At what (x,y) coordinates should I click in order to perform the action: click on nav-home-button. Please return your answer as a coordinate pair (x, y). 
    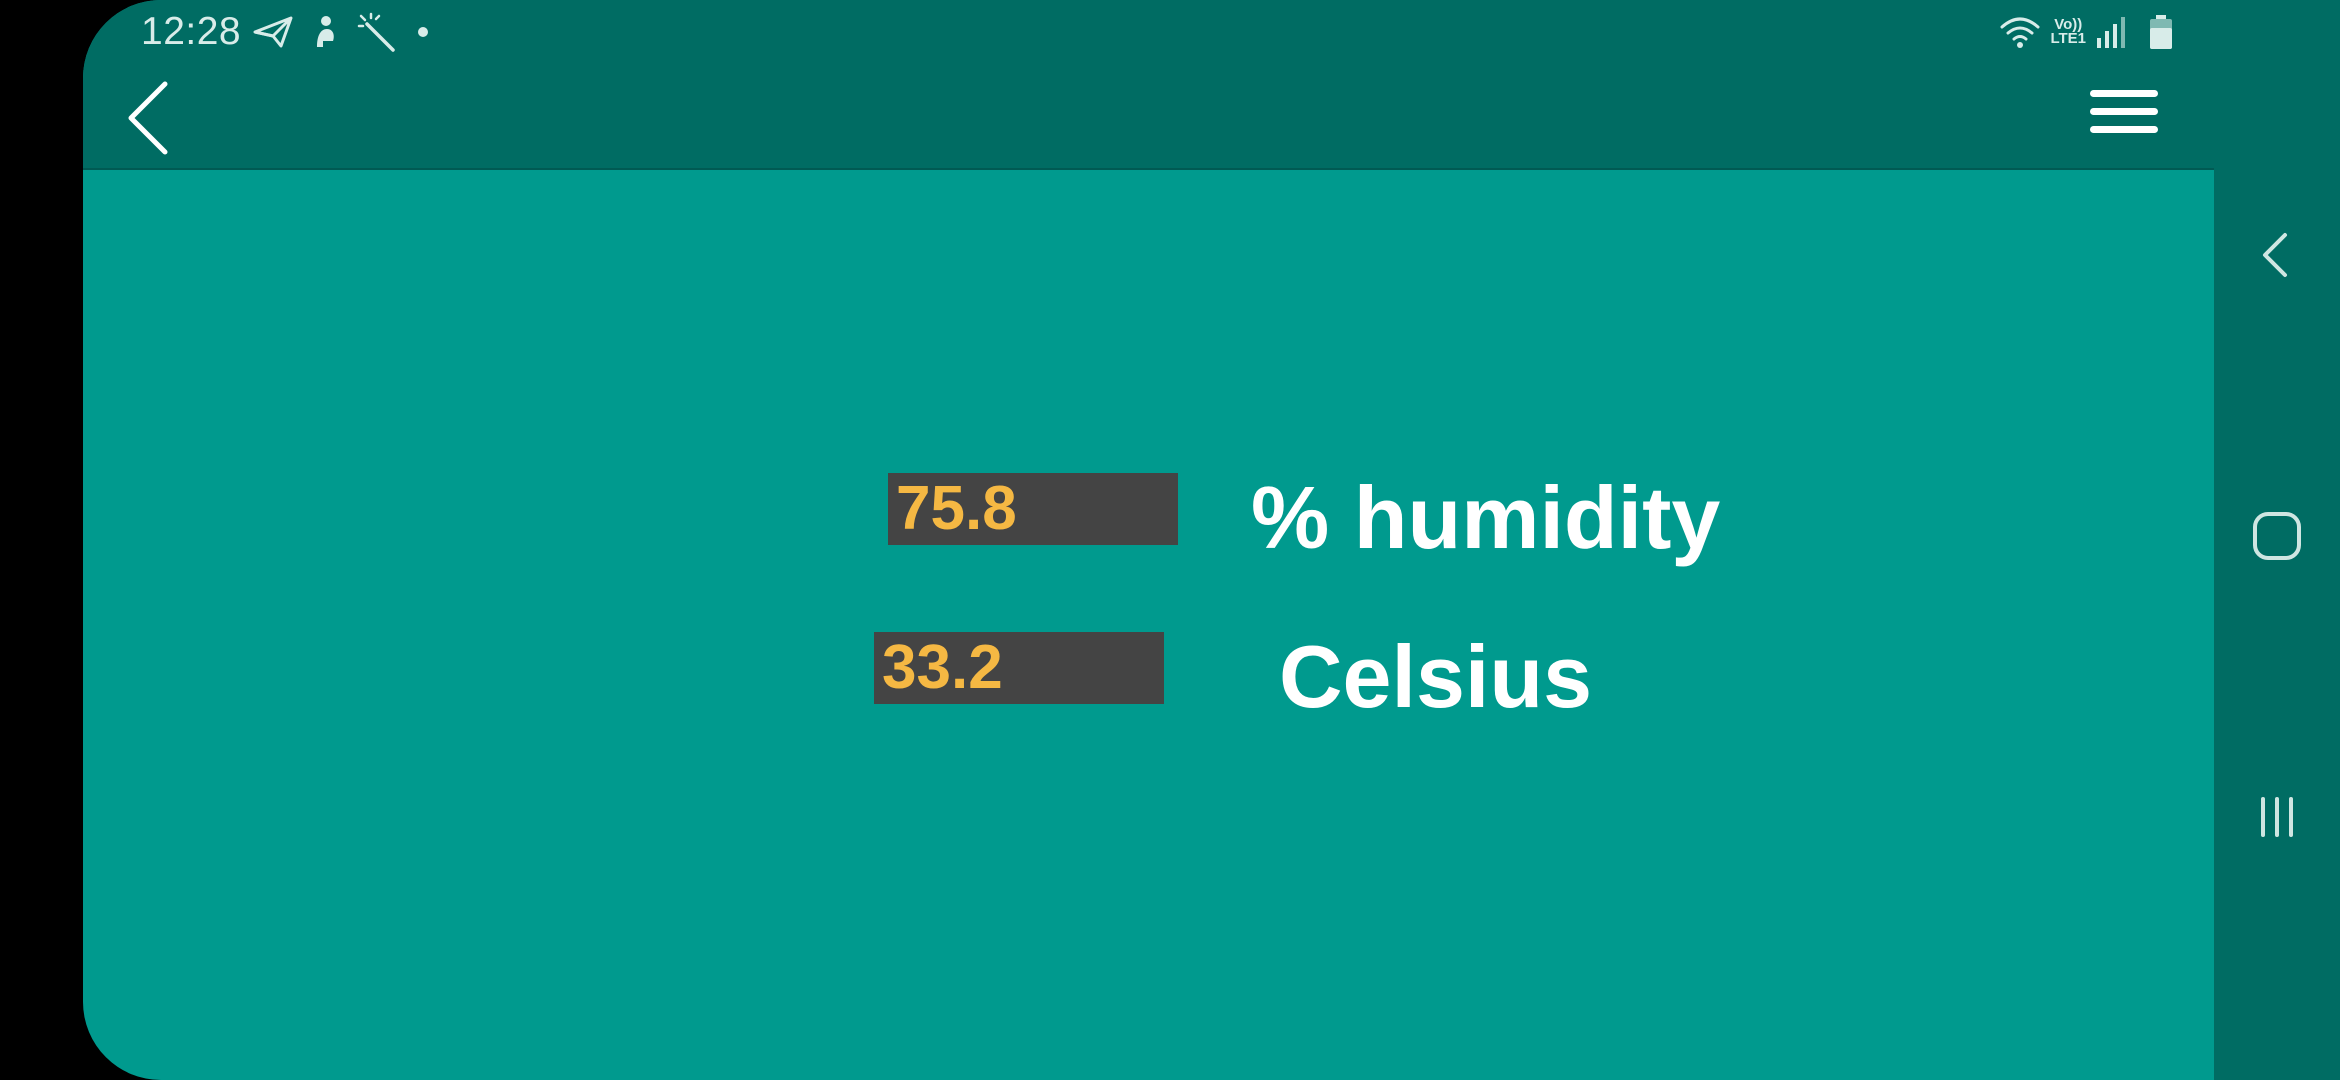
    Looking at the image, I should click on (2277, 536).